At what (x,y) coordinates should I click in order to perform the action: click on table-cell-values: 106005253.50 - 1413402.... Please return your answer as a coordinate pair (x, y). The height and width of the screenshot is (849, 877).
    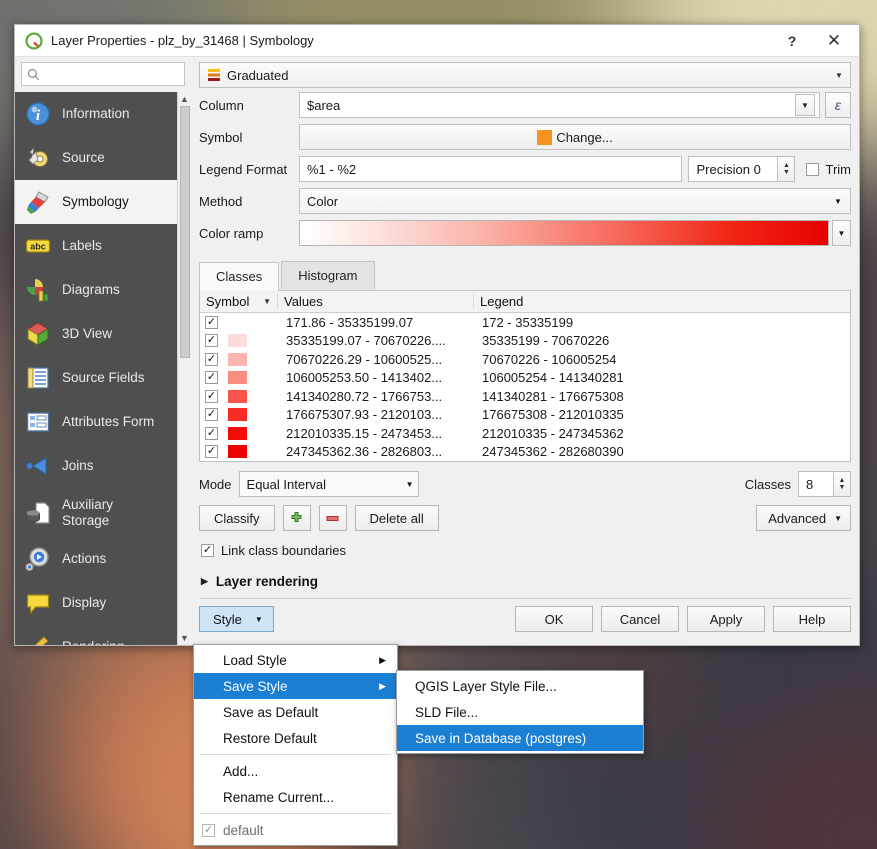
    Looking at the image, I should click on (376, 378).